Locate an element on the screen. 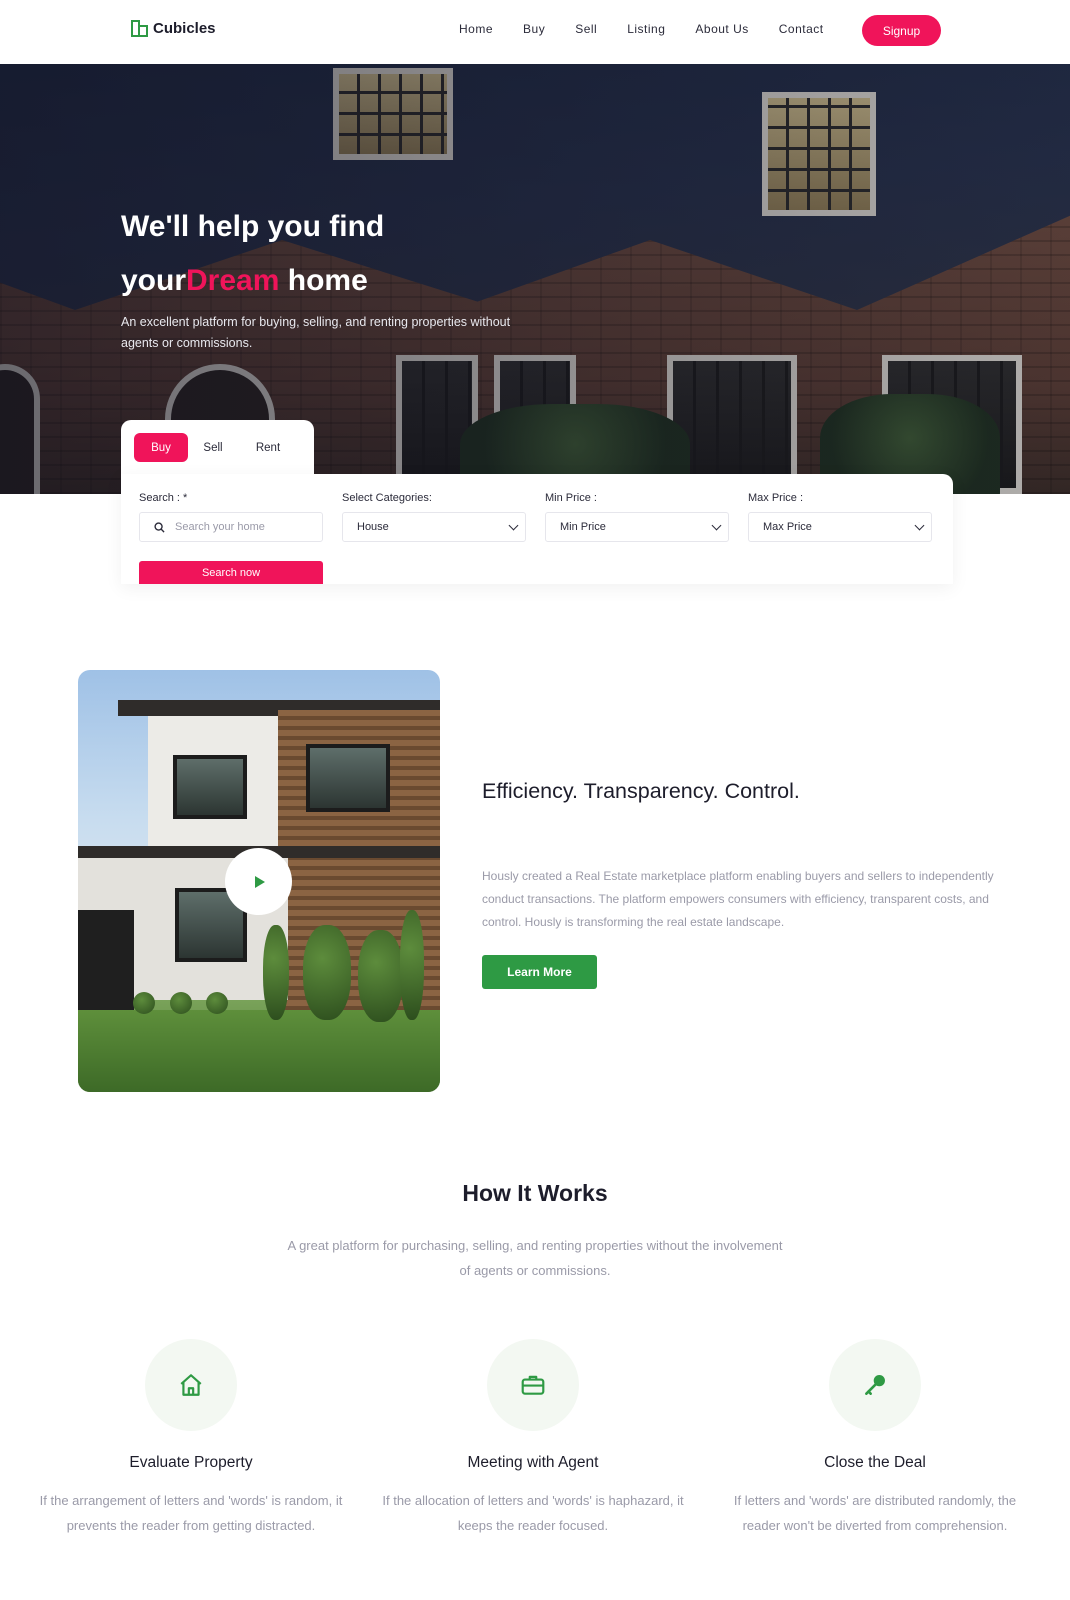 The image size is (1070, 1600). tab-rent: Rent is located at coordinates (268, 447).